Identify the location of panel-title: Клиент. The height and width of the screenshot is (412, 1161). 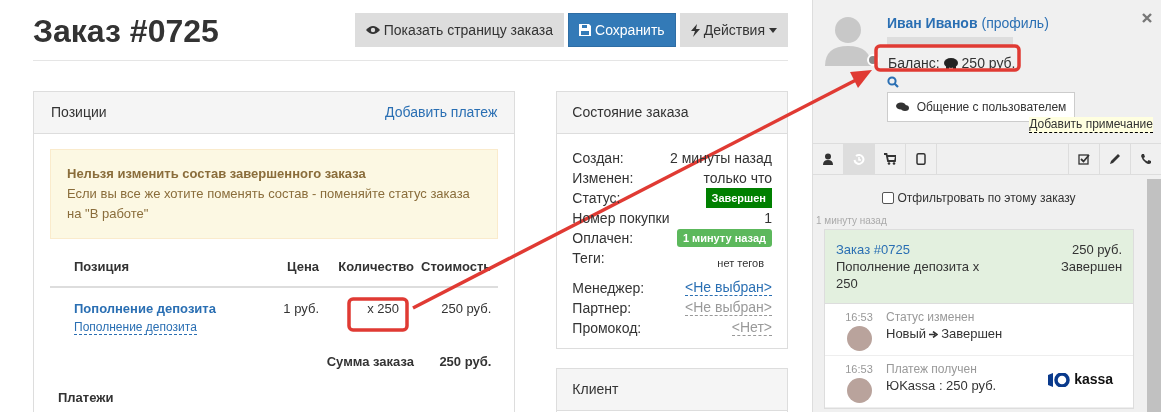
(595, 389).